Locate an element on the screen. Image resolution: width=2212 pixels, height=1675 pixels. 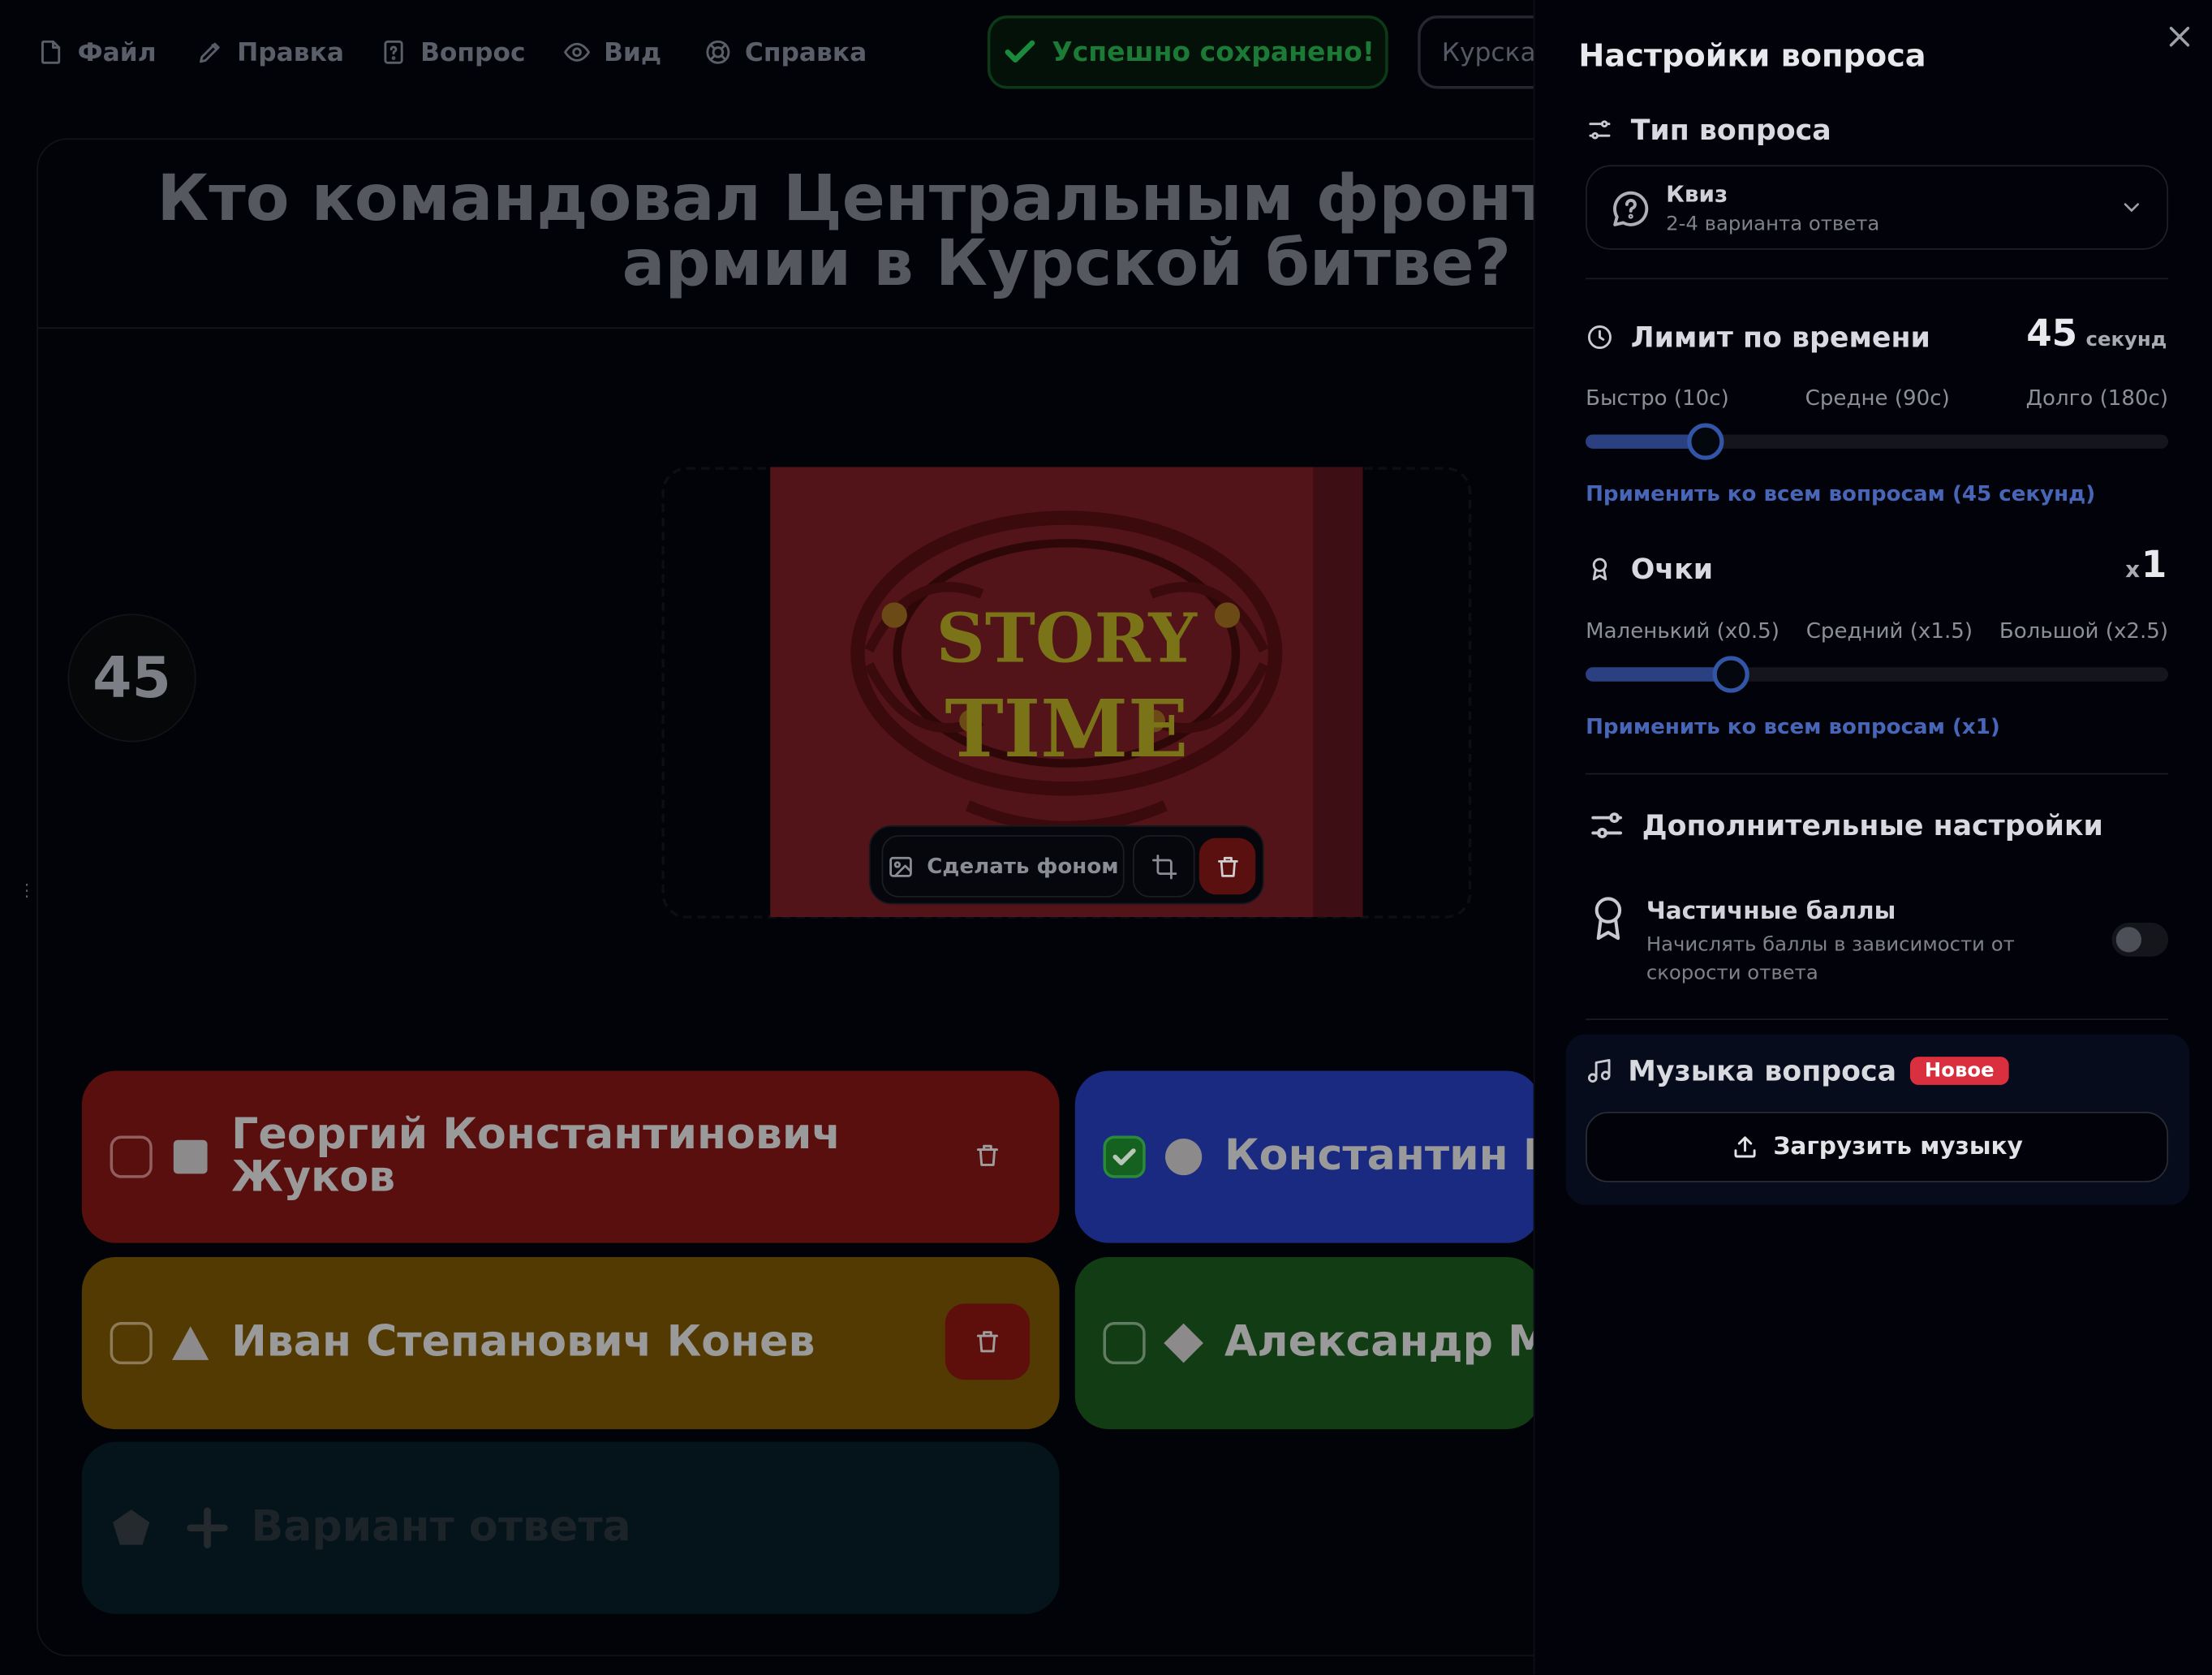
menu-view-label: Вид is located at coordinates (633, 52).